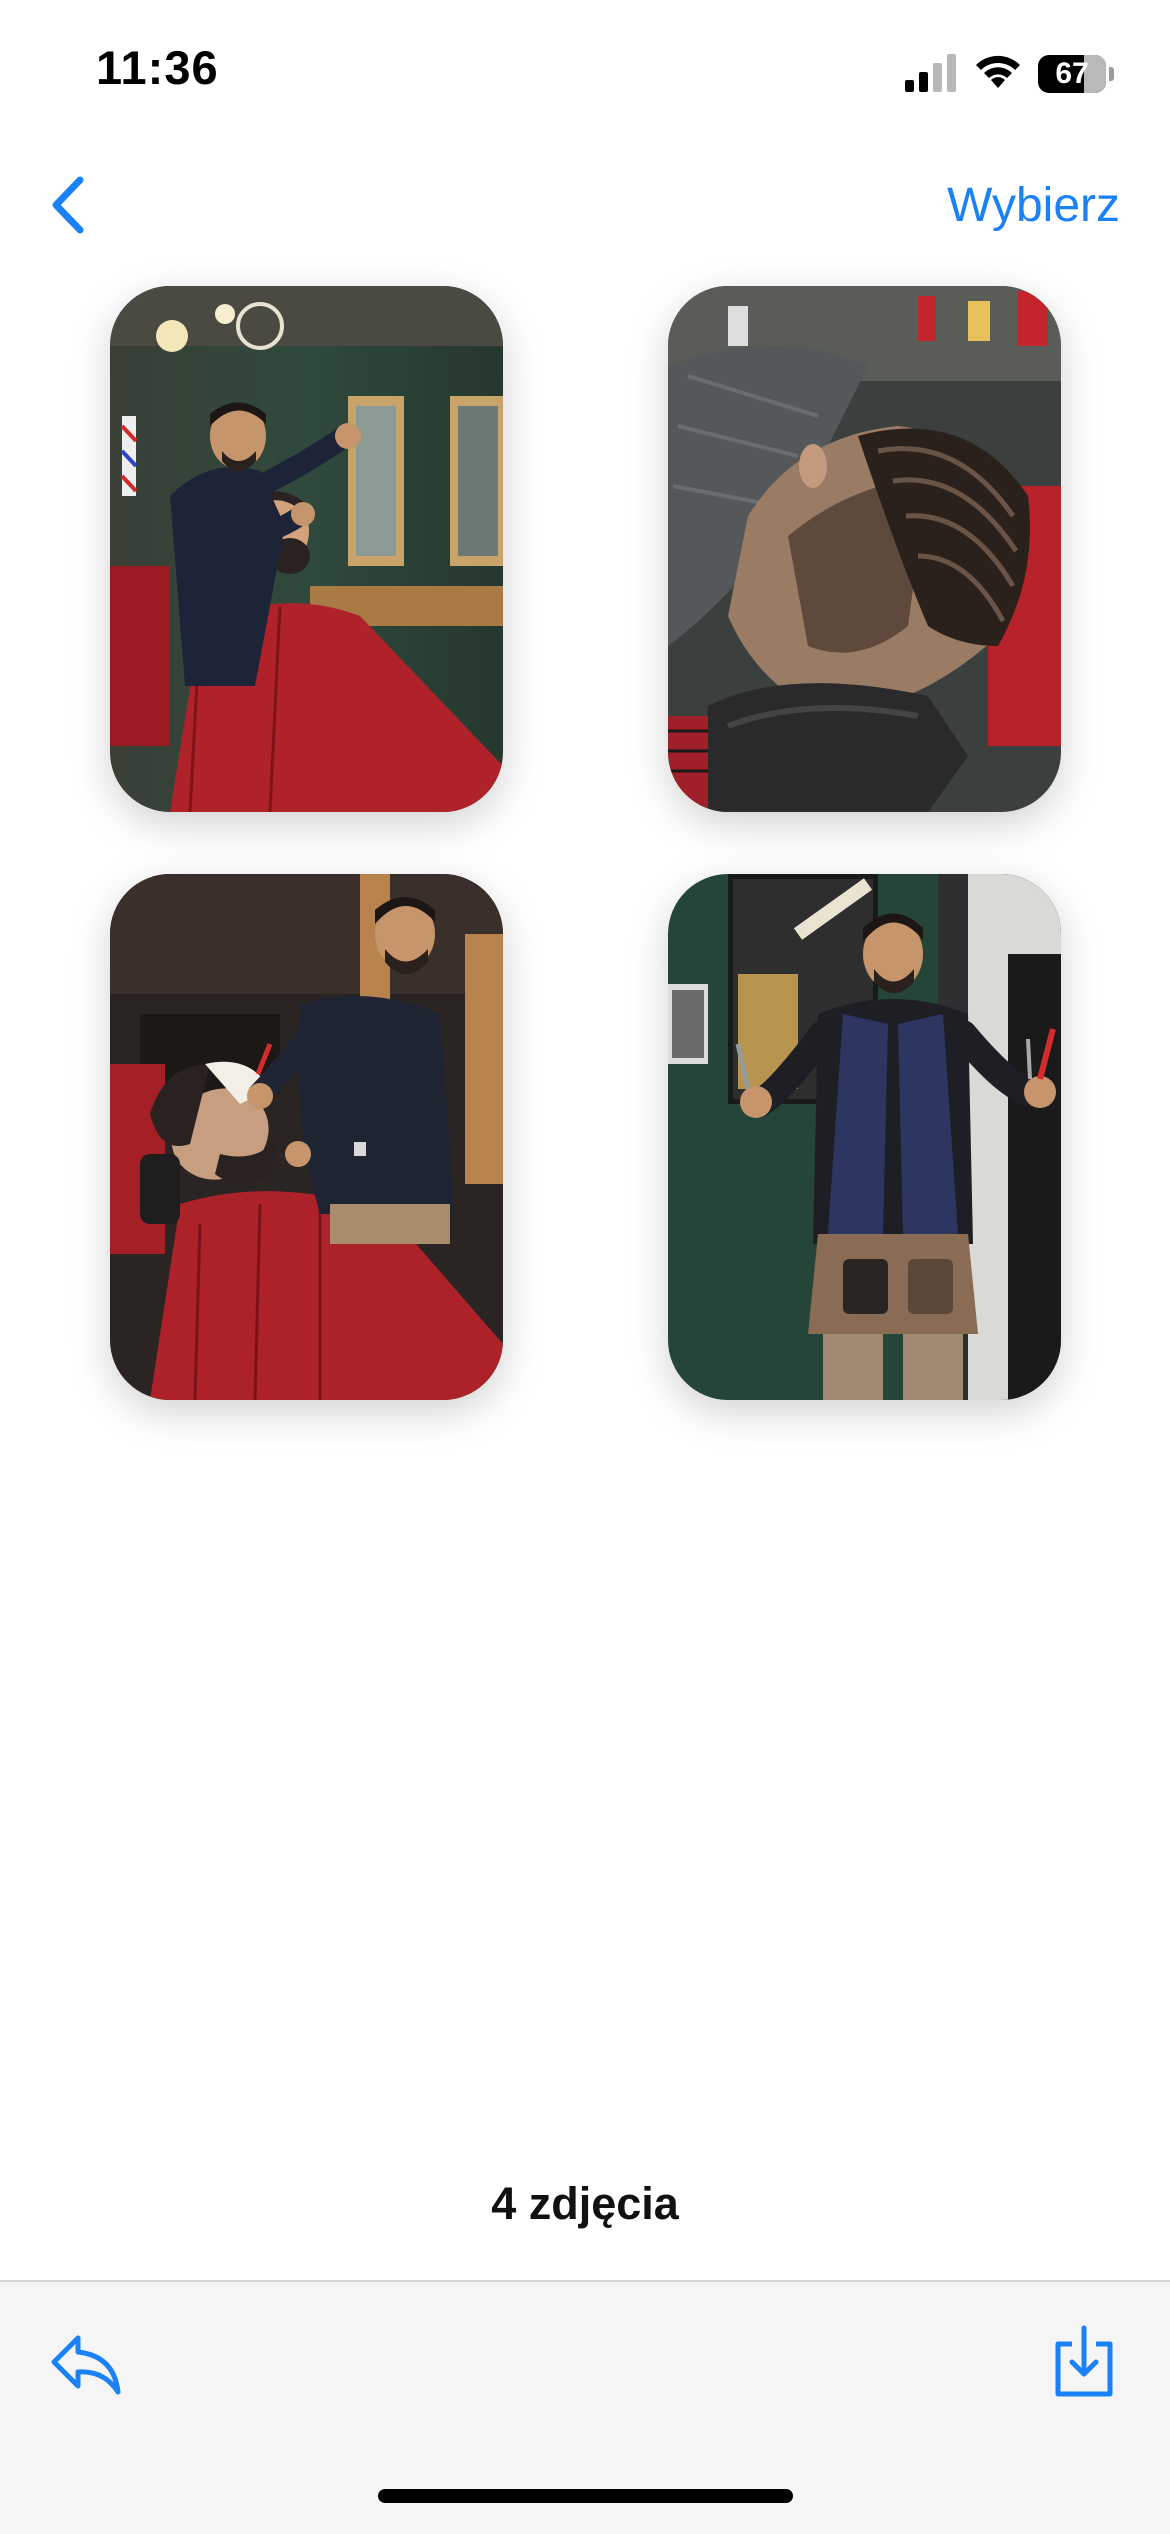 The width and height of the screenshot is (1170, 2534). I want to click on status-time: 11:36, so click(157, 67).